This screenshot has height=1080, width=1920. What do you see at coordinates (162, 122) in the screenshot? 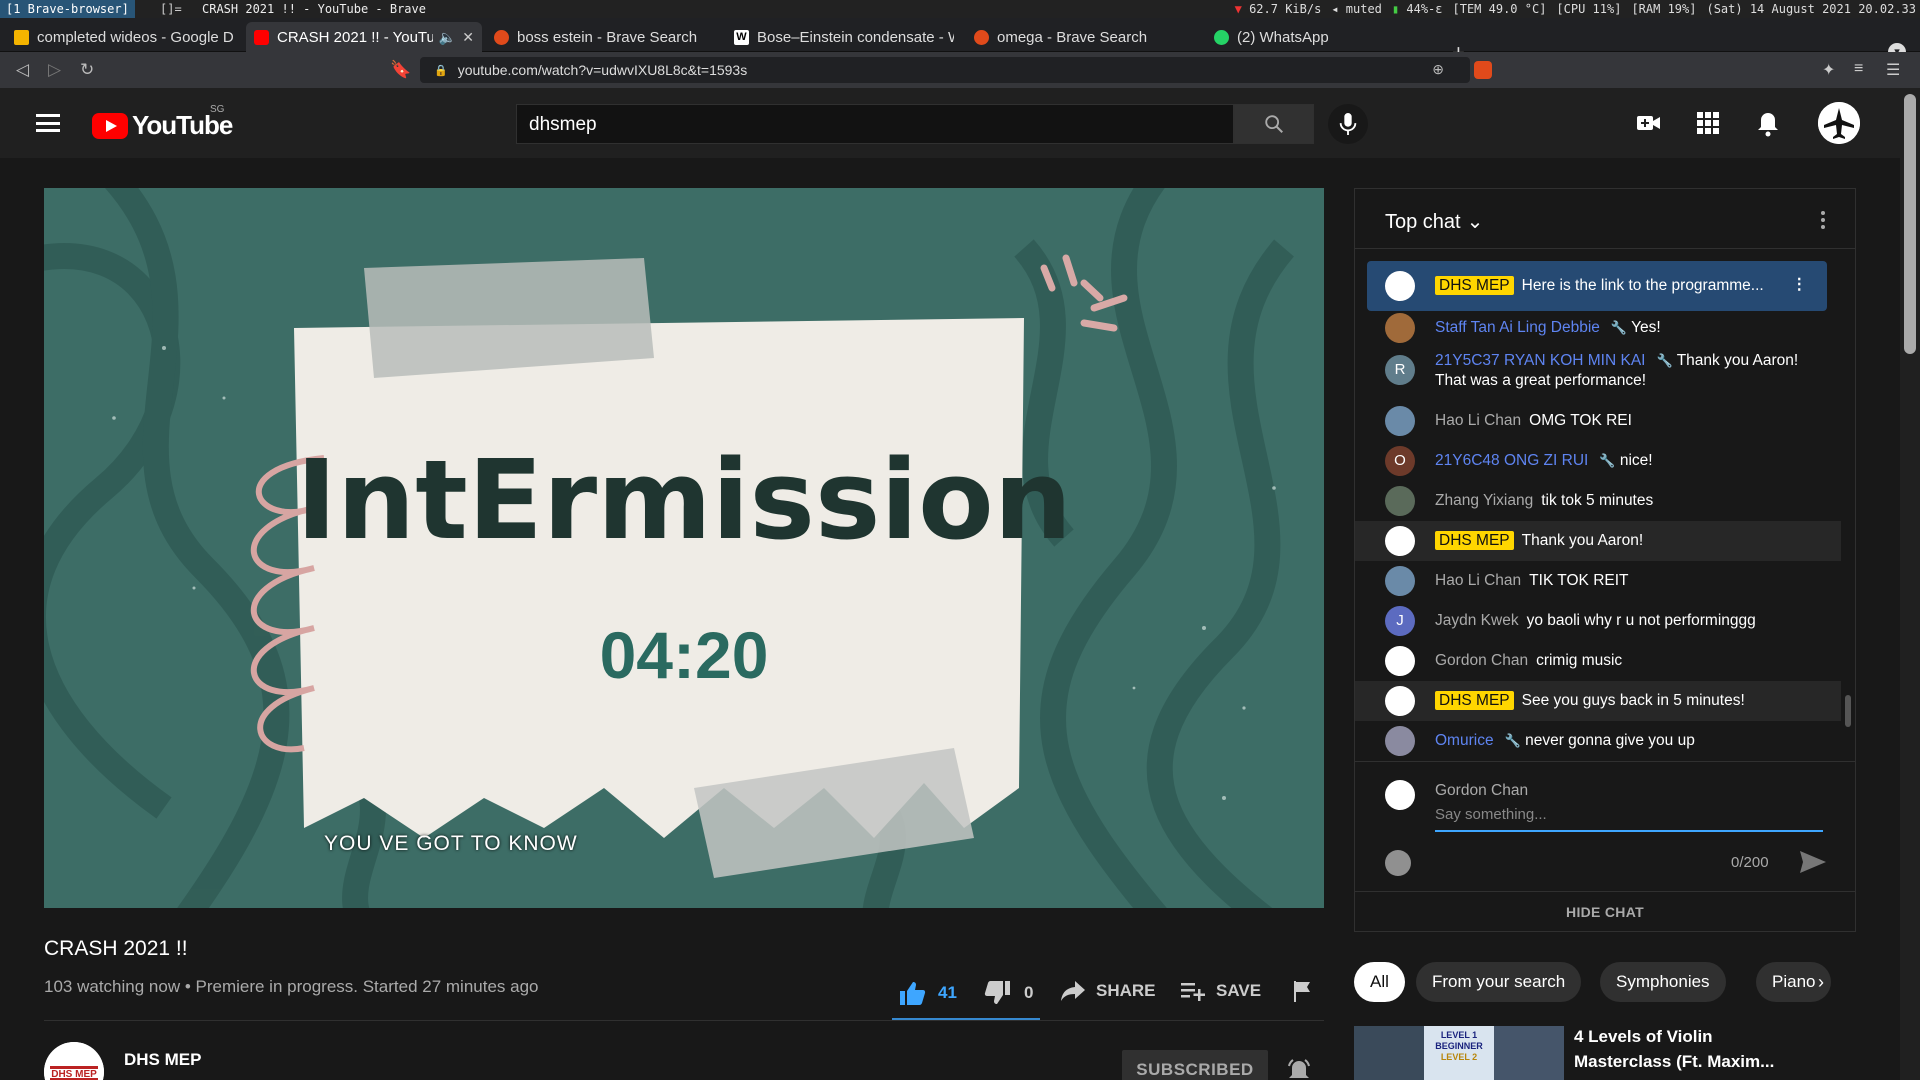
I see `youtube-logo: YouTube SG` at bounding box center [162, 122].